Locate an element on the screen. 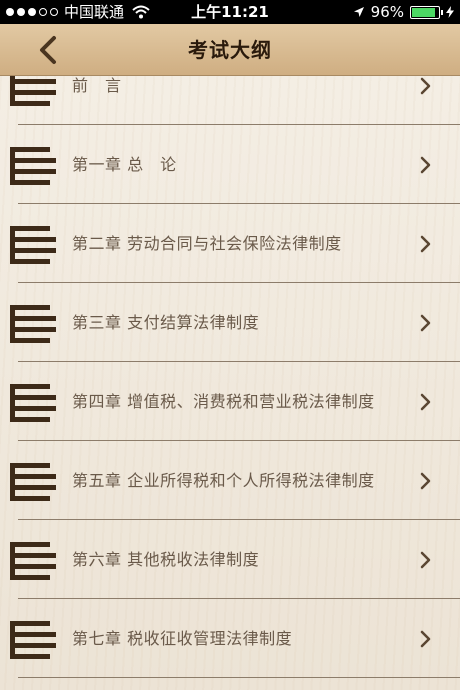 This screenshot has height=690, width=460. list-item-label: 前 言 is located at coordinates (97, 85).